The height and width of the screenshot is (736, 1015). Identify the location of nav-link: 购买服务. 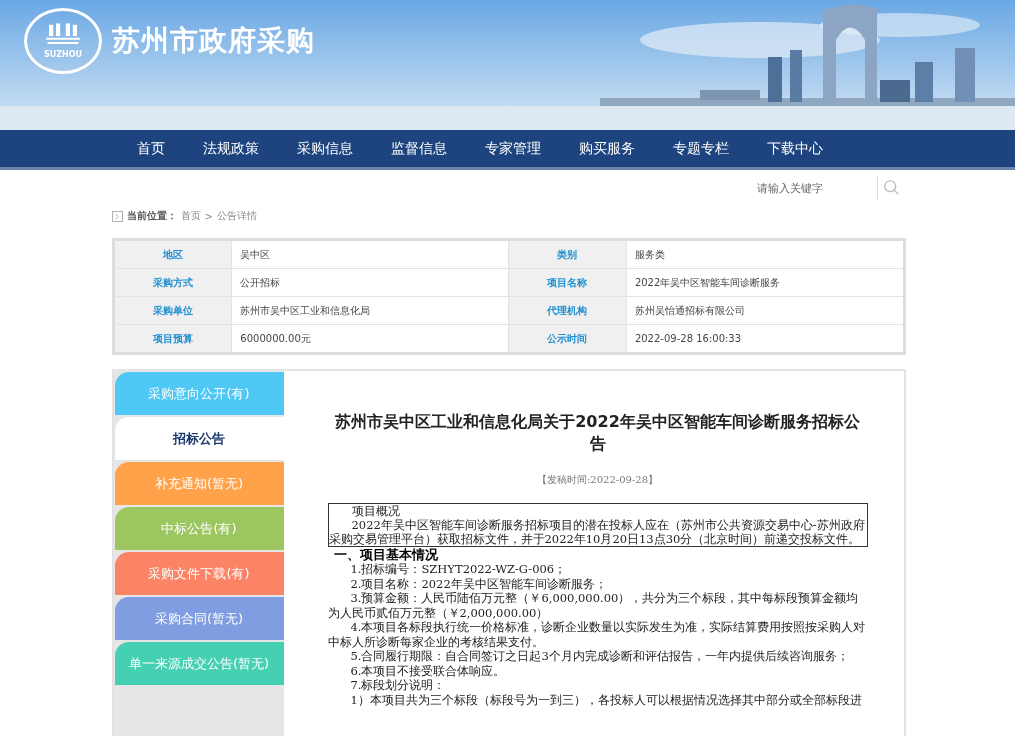
(607, 148).